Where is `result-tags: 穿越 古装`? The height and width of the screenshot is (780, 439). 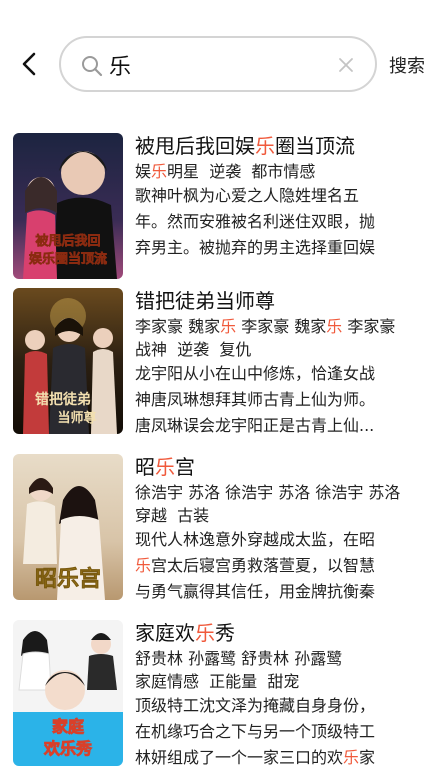
result-tags: 穿越 古装 is located at coordinates (172, 515).